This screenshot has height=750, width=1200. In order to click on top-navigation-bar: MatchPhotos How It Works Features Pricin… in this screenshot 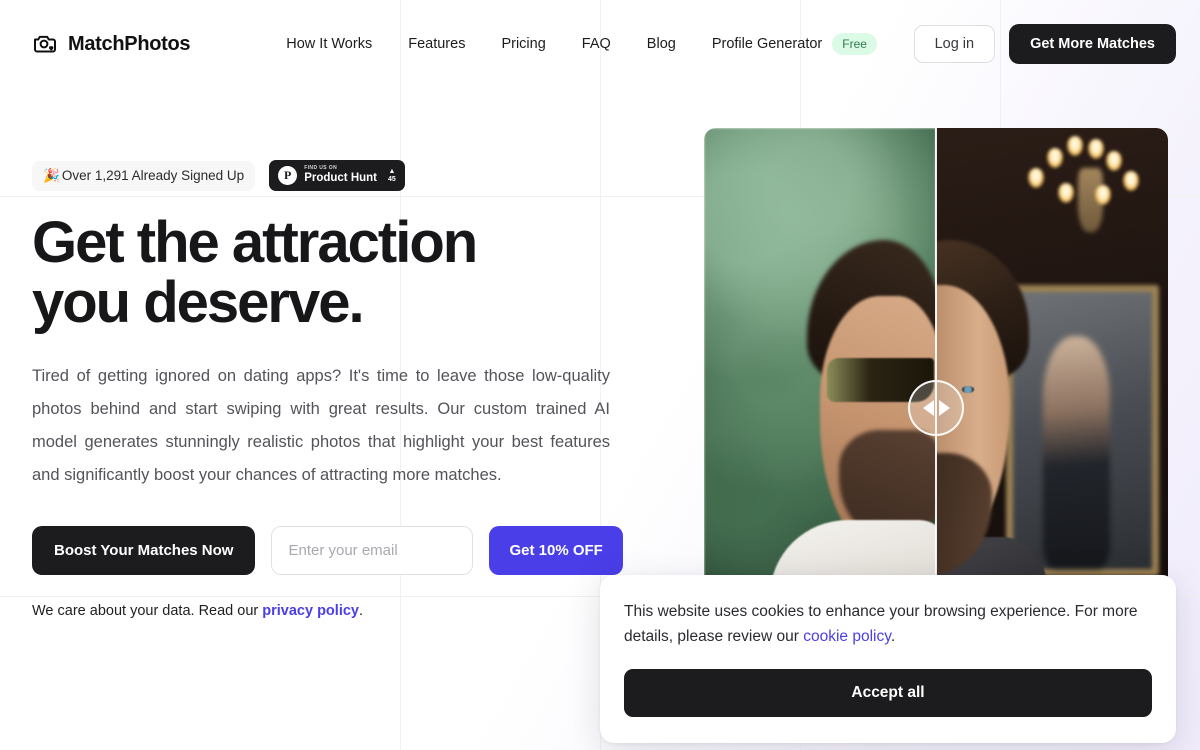, I will do `click(600, 44)`.